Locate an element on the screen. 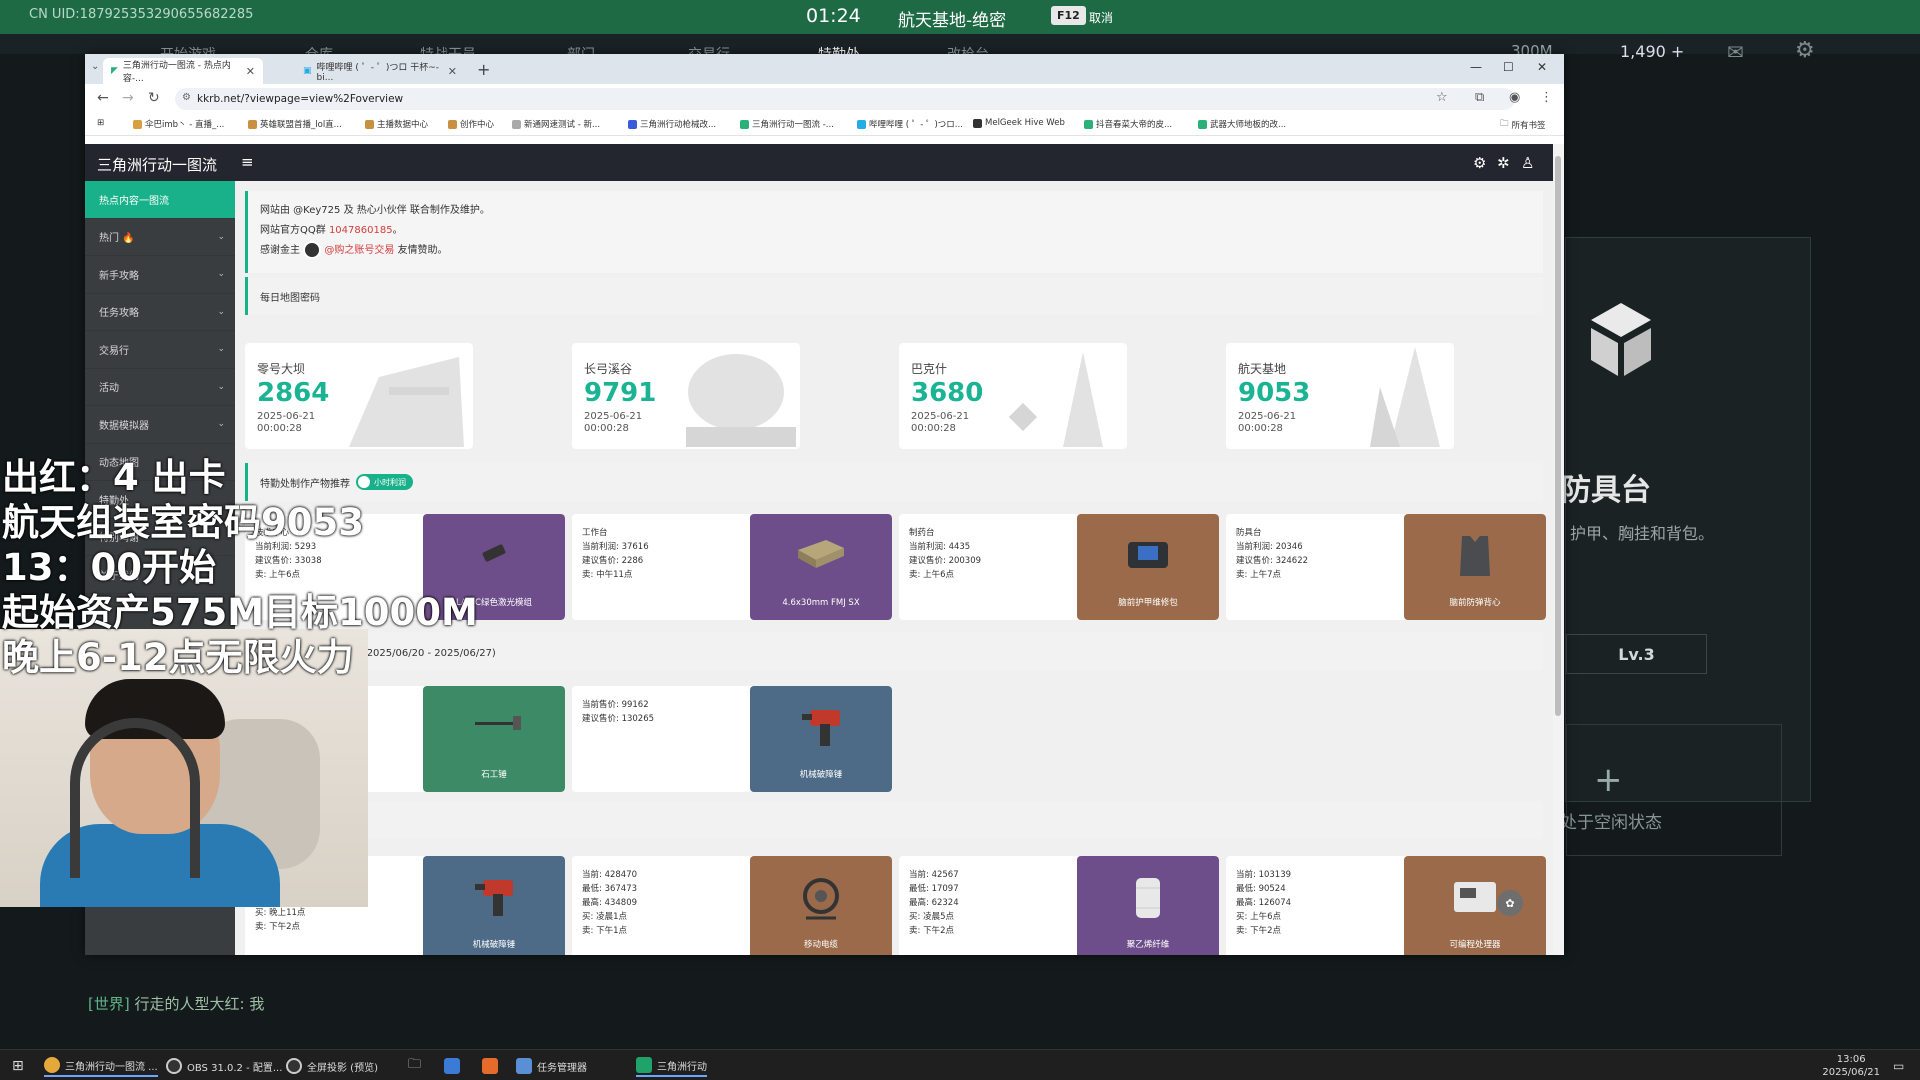  user-icon: ♙ is located at coordinates (1527, 163).